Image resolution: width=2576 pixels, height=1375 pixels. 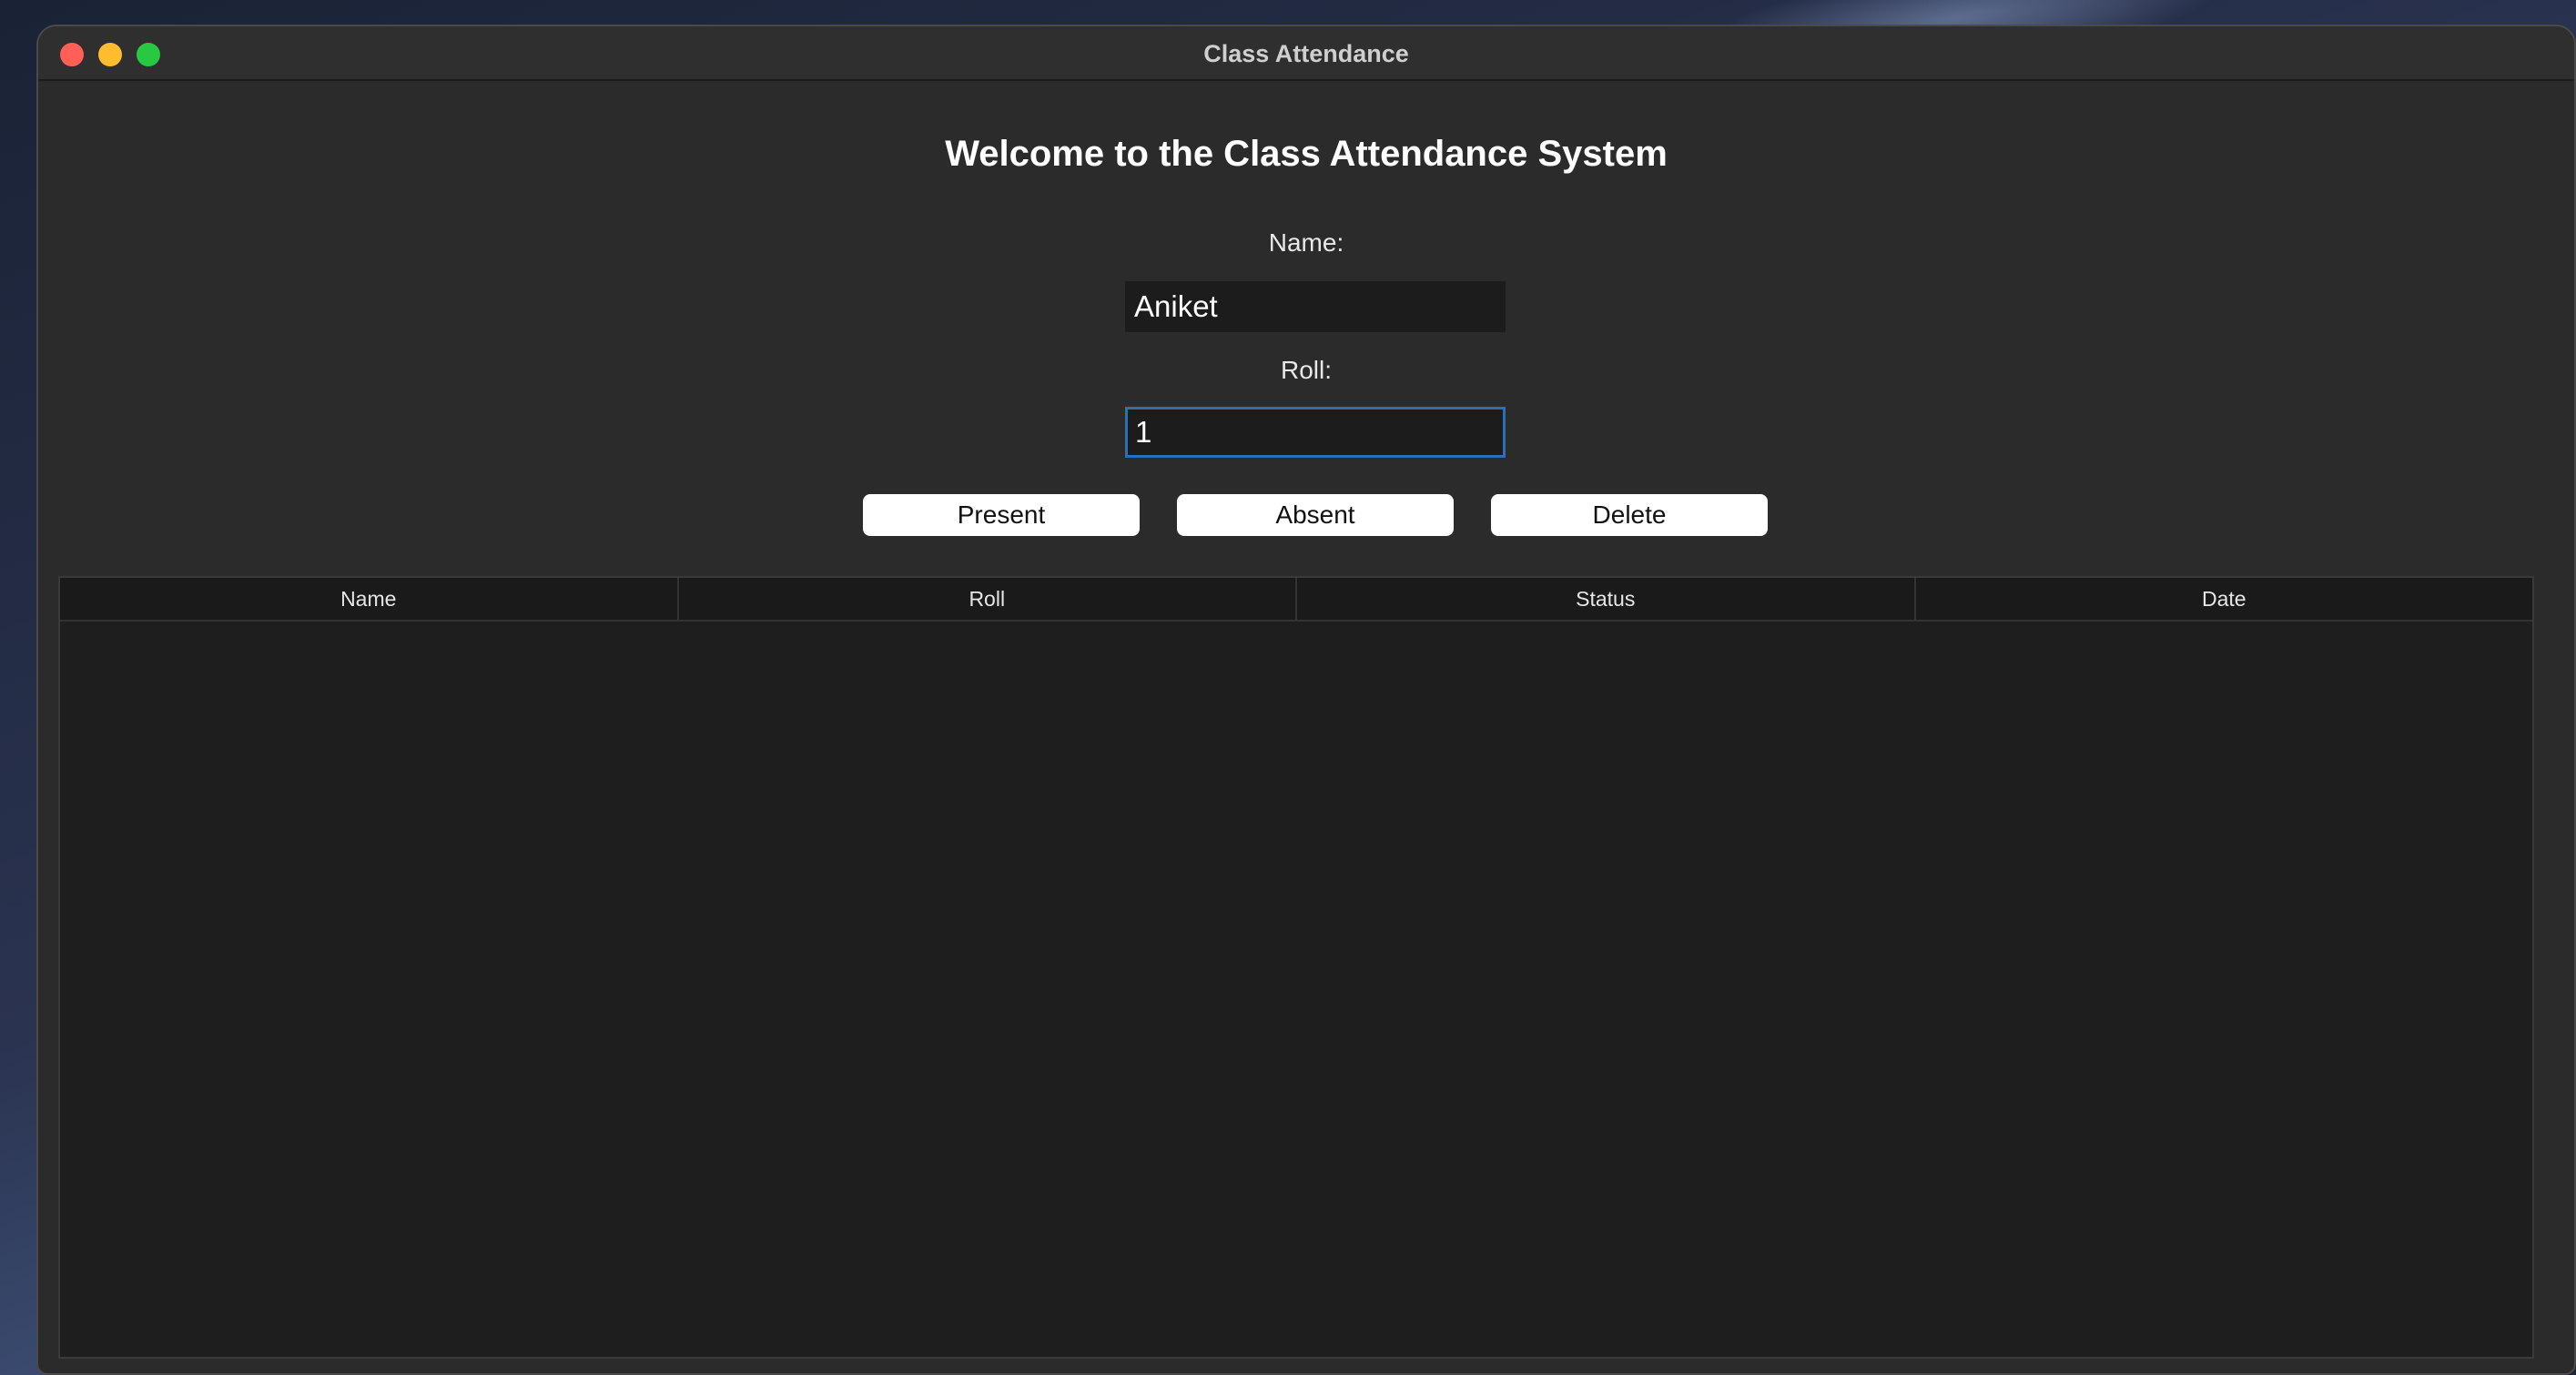 I want to click on column-header-name: Name, so click(x=369, y=599).